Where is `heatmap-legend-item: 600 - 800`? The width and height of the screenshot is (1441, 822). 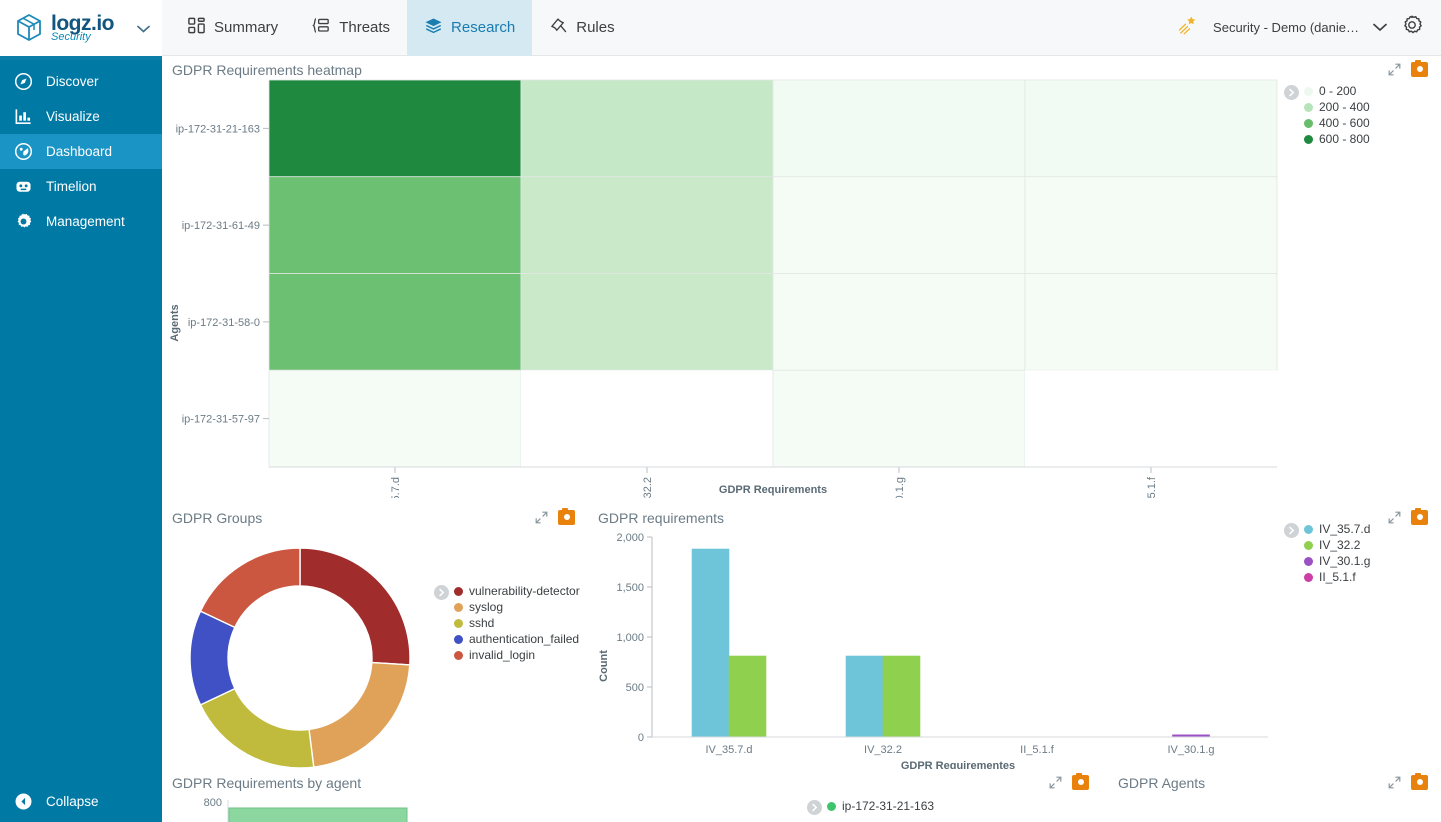
heatmap-legend-item: 600 - 800 is located at coordinates (1337, 139).